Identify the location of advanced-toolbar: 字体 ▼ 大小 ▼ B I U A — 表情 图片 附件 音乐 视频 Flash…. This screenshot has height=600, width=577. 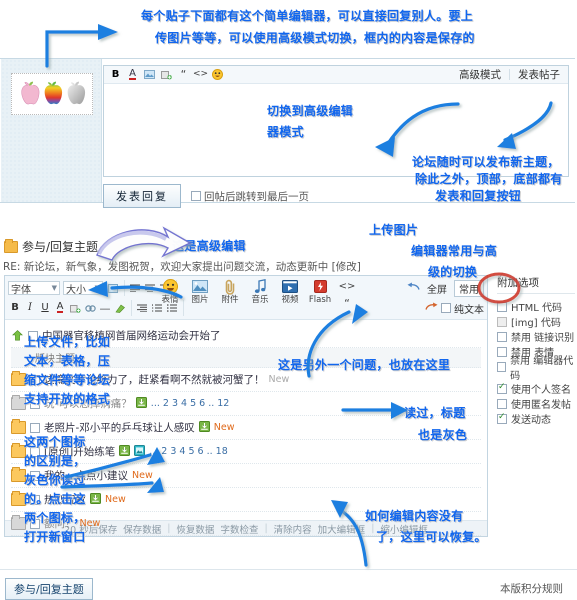
(246, 298).